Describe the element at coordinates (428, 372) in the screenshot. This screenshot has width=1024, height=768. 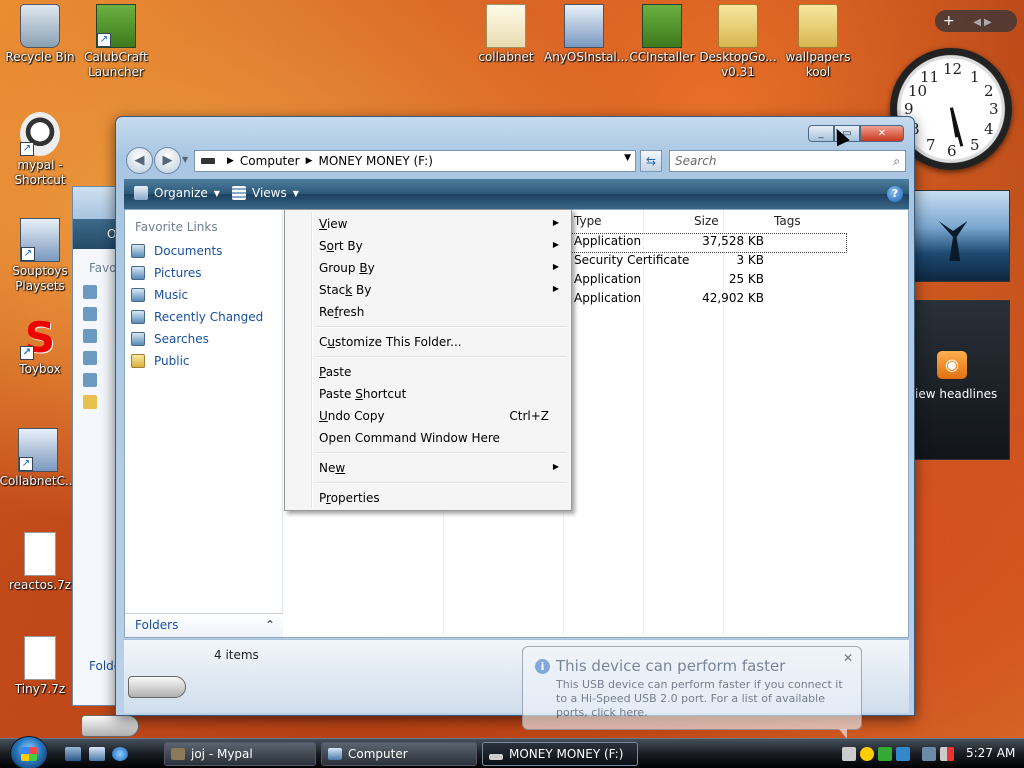
I see `menu-item-paste: Paste` at that location.